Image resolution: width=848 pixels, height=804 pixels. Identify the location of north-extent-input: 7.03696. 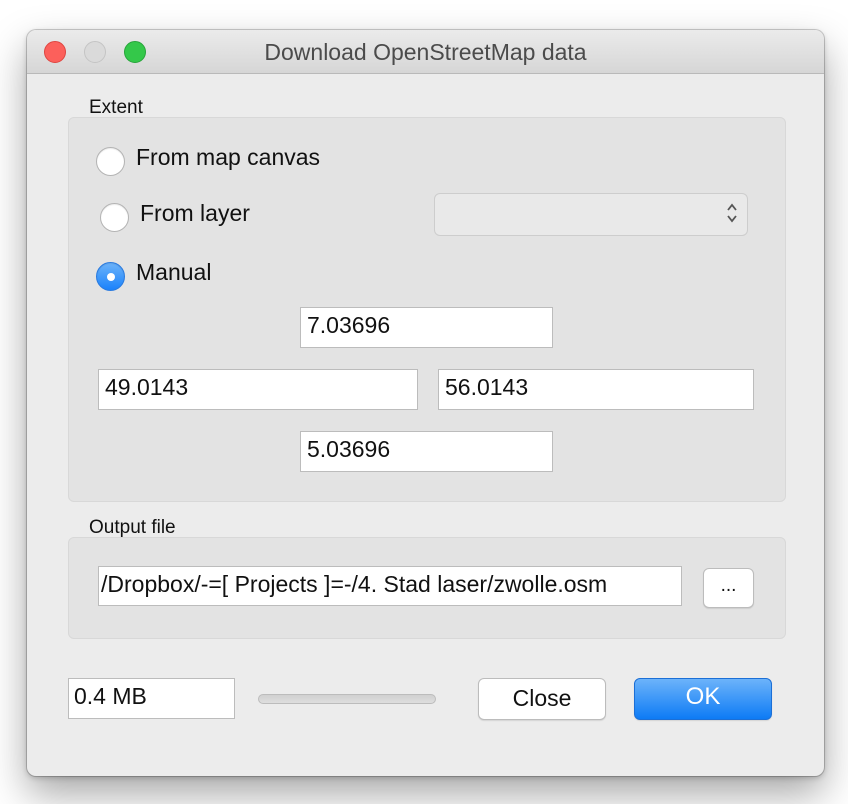
(426, 327).